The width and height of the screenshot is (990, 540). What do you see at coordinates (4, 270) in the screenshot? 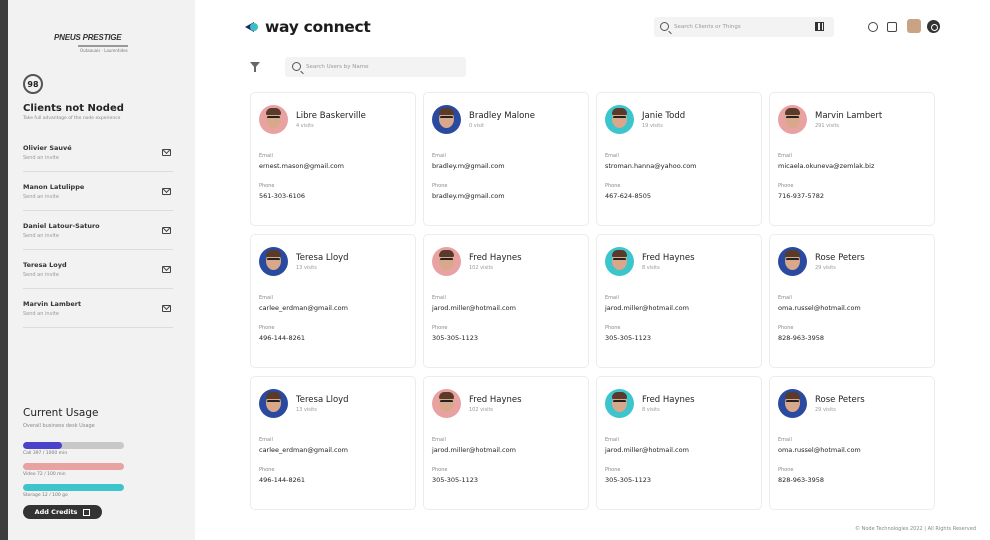
I see `window-edge` at bounding box center [4, 270].